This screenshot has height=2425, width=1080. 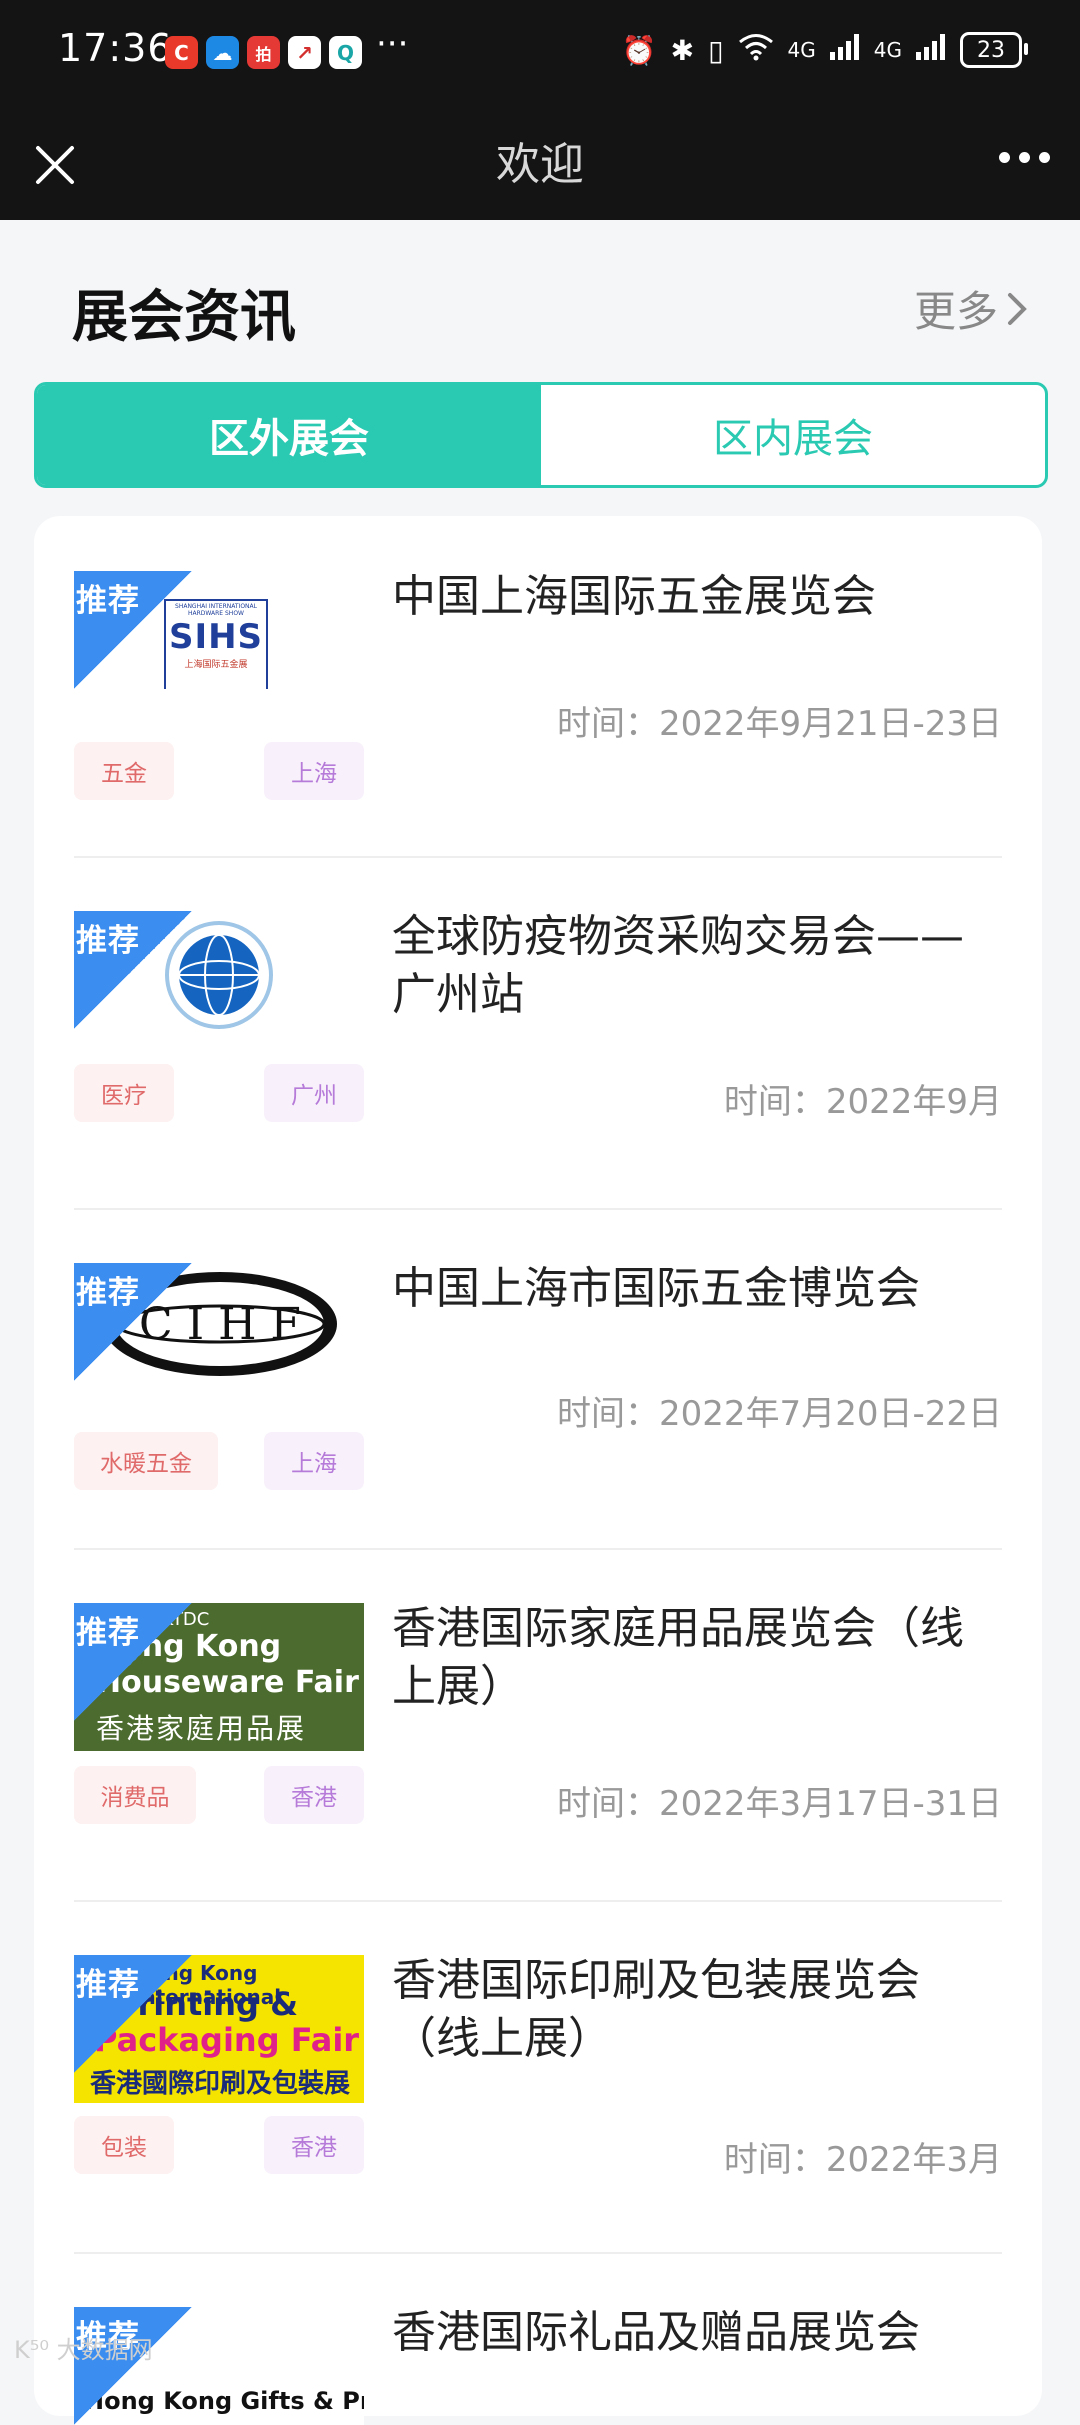 I want to click on category-tag: 包装, so click(x=124, y=2145).